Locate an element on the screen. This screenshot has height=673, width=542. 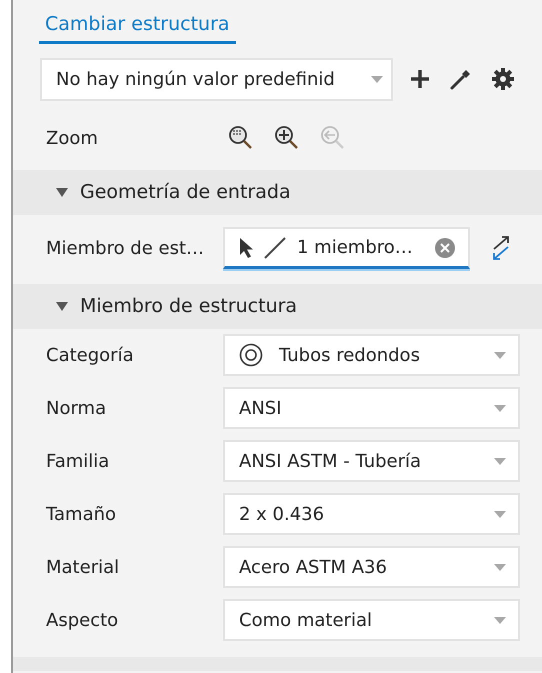
line-icon is located at coordinates (275, 248).